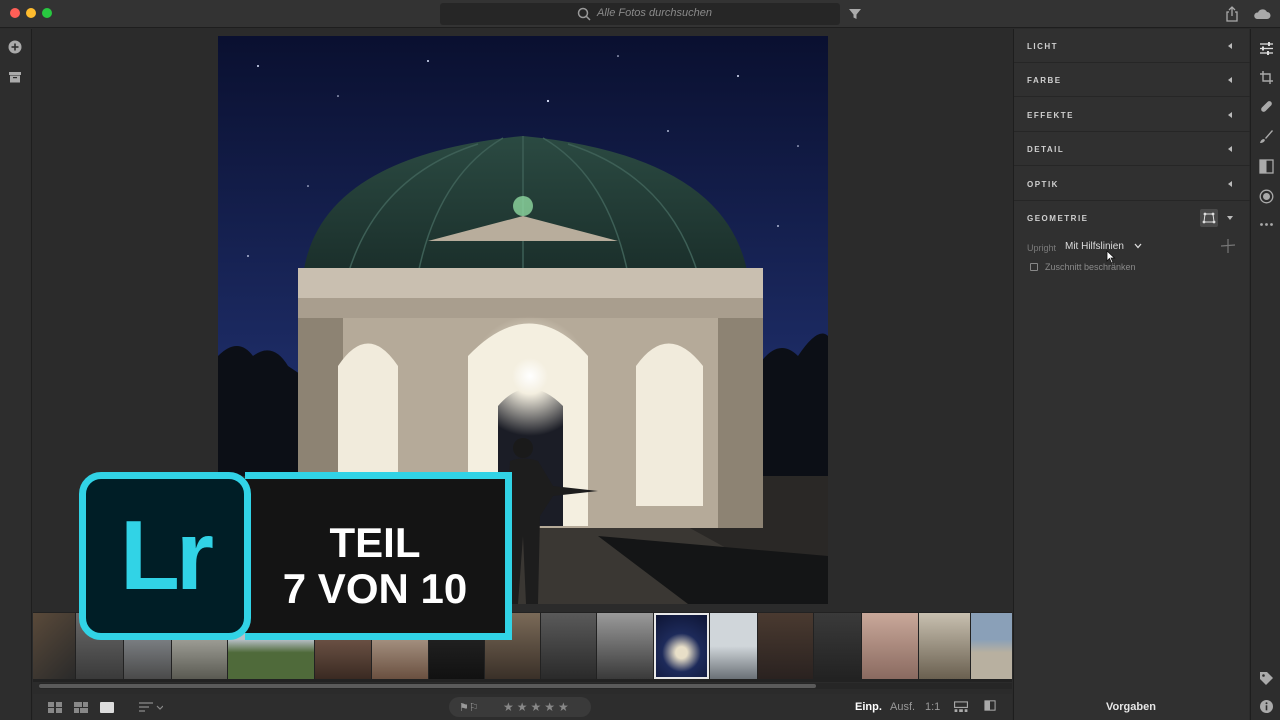 This screenshot has width=1280, height=720. Describe the element at coordinates (375, 588) in the screenshot. I see `part-number: 7 VON 10` at that location.